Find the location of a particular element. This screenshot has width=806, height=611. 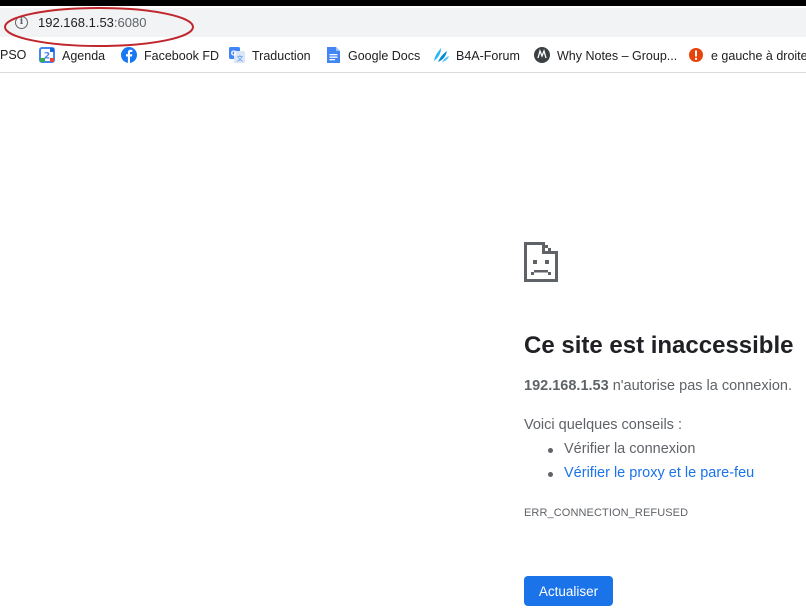

suggestion-item: Vérifier le proxy et le pare-feu is located at coordinates (639, 477).